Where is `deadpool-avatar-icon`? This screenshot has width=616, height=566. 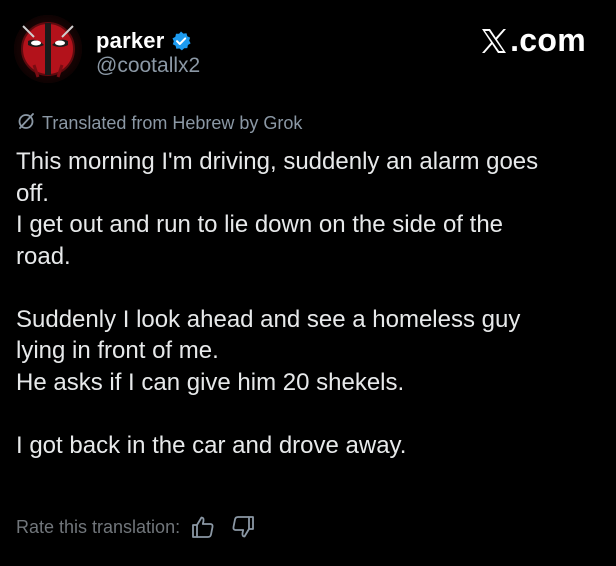 deadpool-avatar-icon is located at coordinates (48, 49).